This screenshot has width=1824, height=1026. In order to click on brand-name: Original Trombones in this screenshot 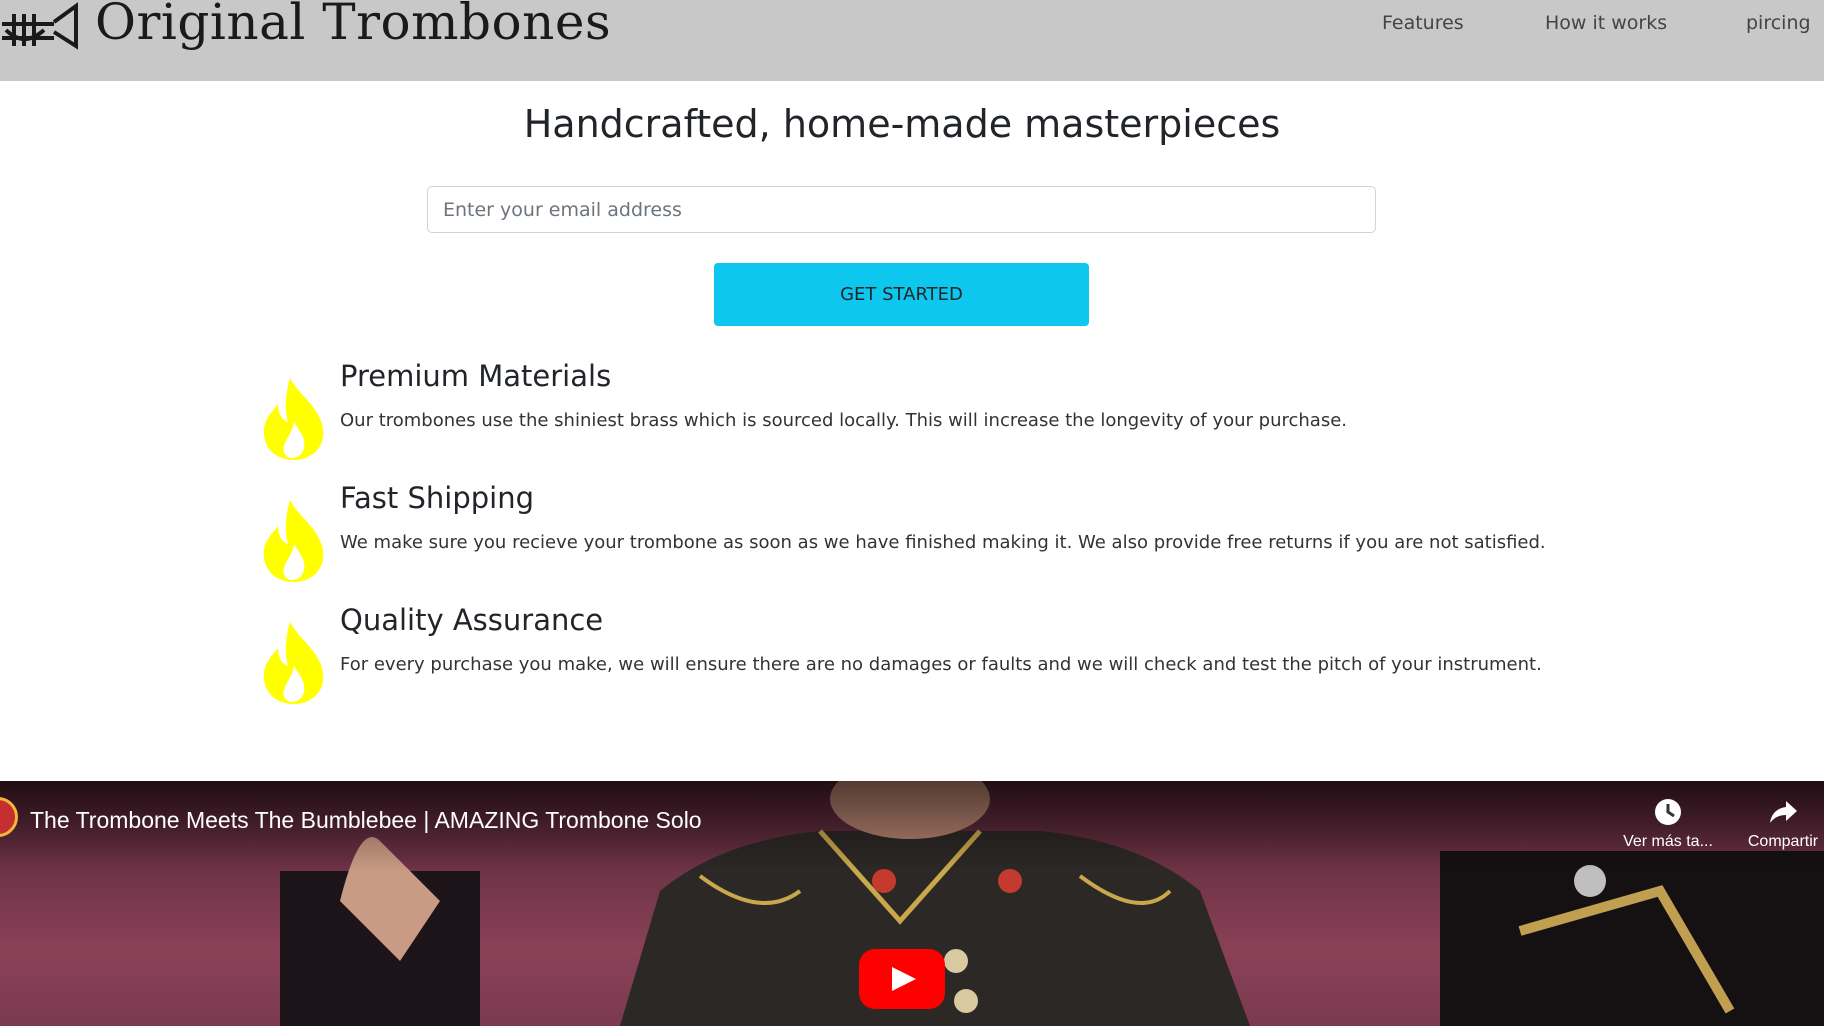, I will do `click(353, 26)`.